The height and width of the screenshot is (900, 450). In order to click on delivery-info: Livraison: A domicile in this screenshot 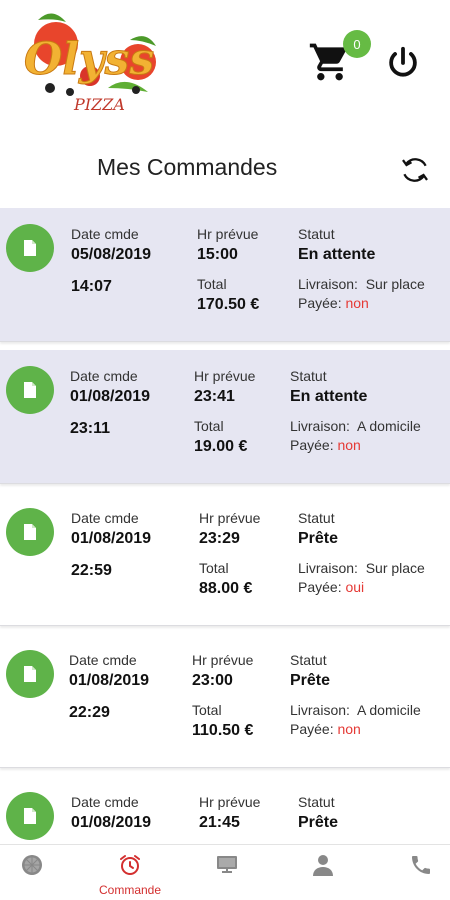, I will do `click(355, 710)`.